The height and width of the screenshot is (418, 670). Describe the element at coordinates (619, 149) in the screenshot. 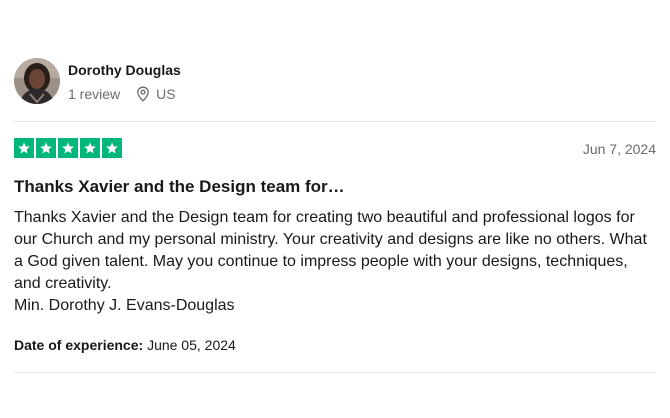

I see `review-date: Jun 7, 2024` at that location.